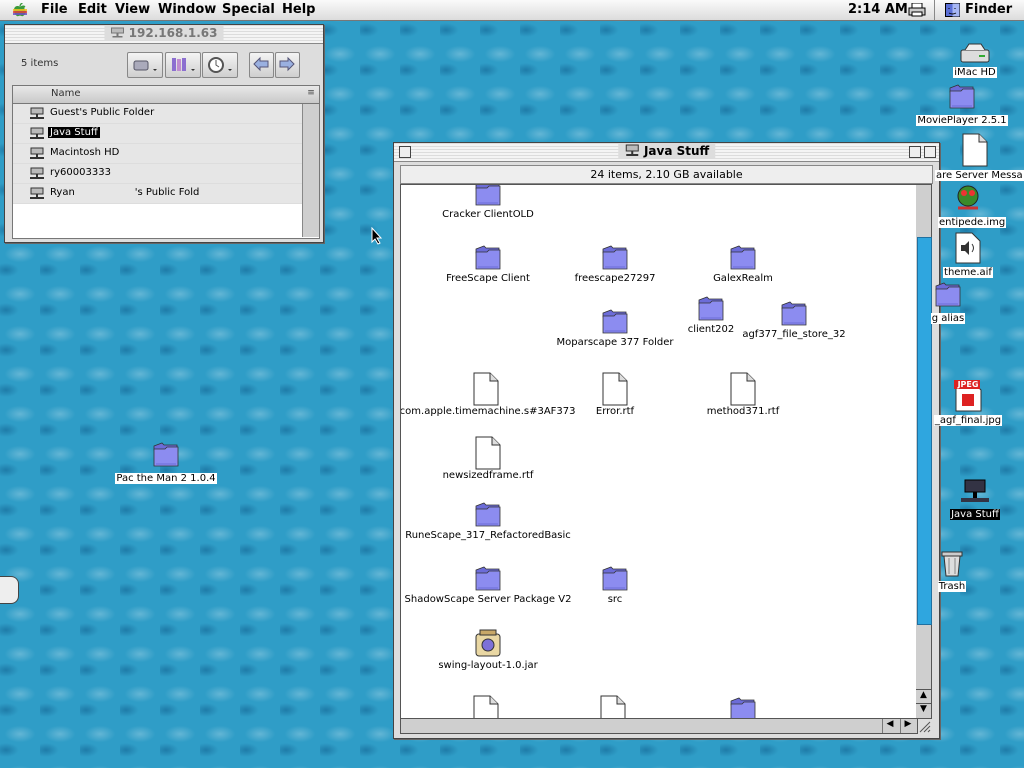  What do you see at coordinates (923, 710) in the screenshot?
I see `scroll-down-arrow-icon: ▼` at bounding box center [923, 710].